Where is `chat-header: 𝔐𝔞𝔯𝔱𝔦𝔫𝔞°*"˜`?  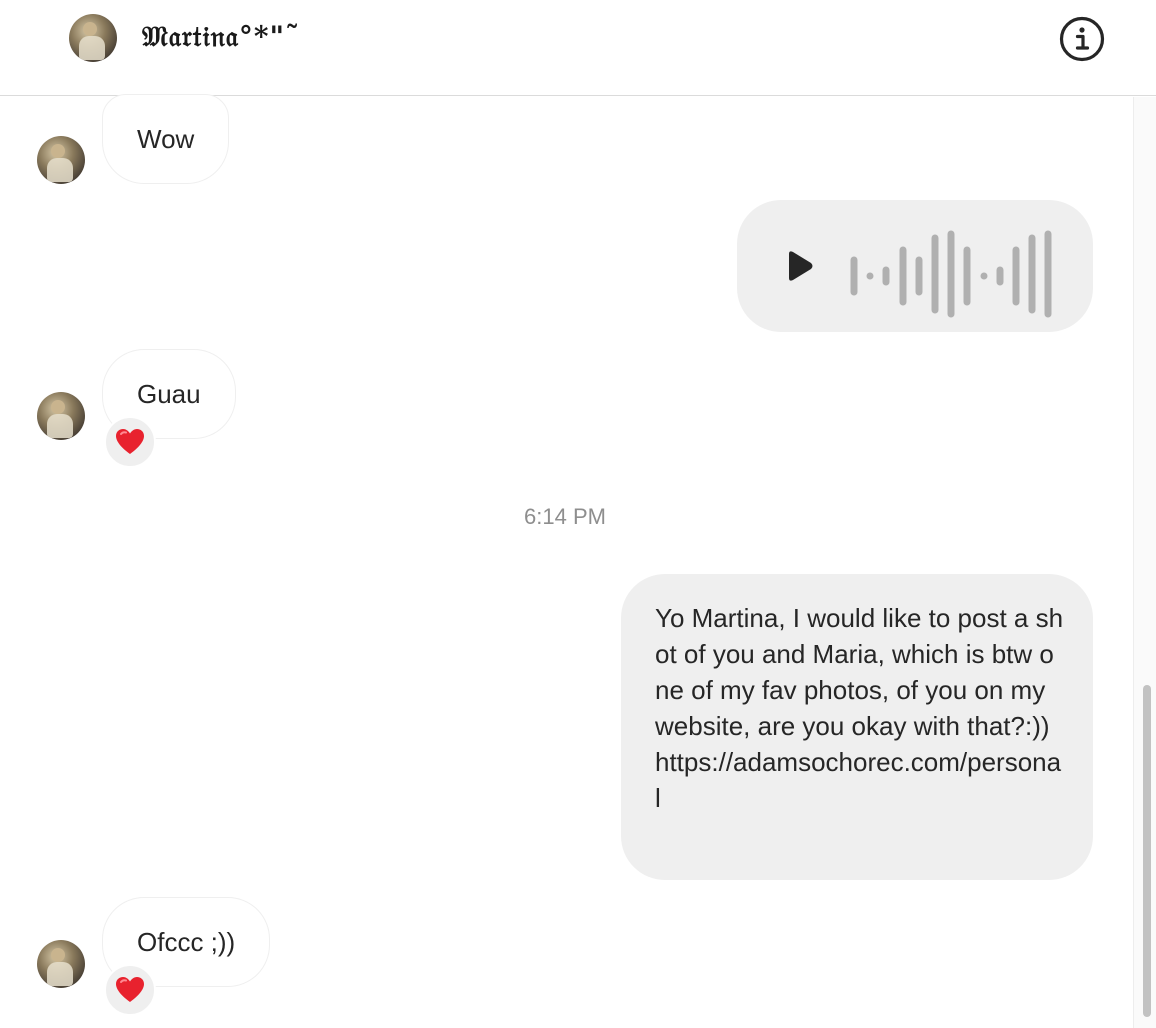
chat-header: 𝔐𝔞𝔯𝔱𝔦𝔫𝔞°*"˜ is located at coordinates (578, 48).